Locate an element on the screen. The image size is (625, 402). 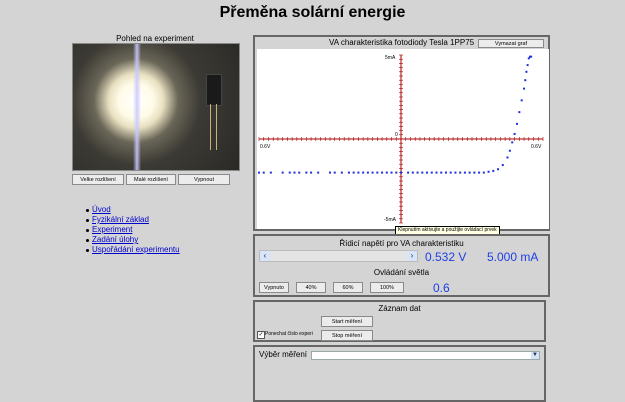
nav-item: Uspořádání experimentu is located at coordinates (133, 250).